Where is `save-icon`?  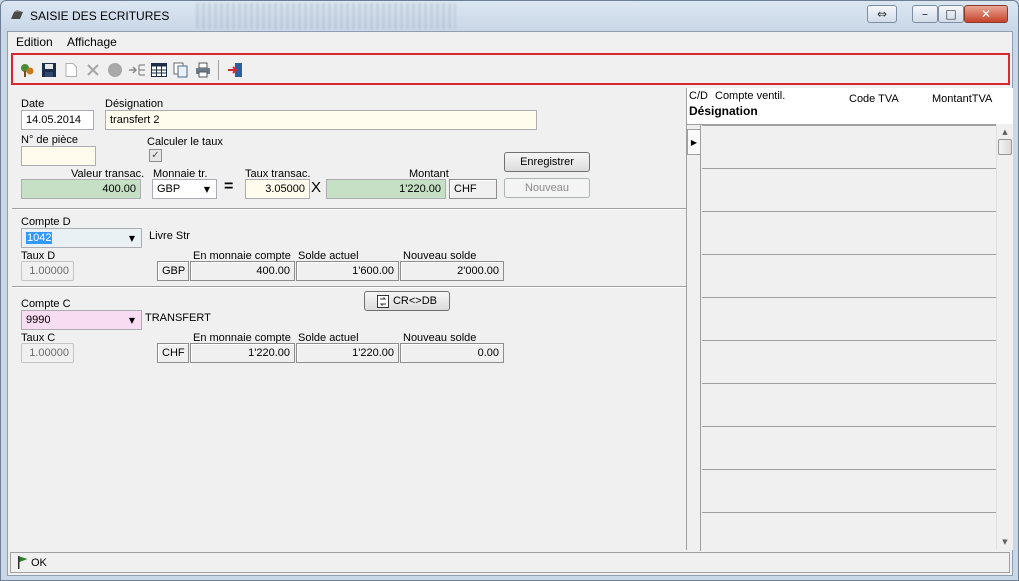
save-icon is located at coordinates (49, 70).